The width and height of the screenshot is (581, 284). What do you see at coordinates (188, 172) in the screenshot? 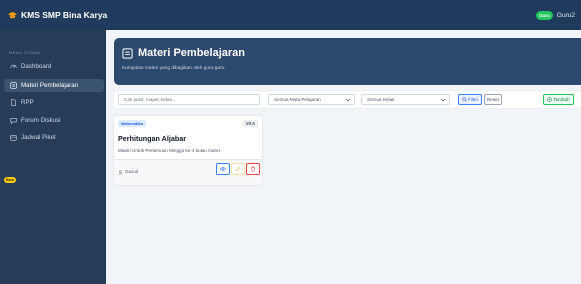
I see `card-footer: Guru2` at bounding box center [188, 172].